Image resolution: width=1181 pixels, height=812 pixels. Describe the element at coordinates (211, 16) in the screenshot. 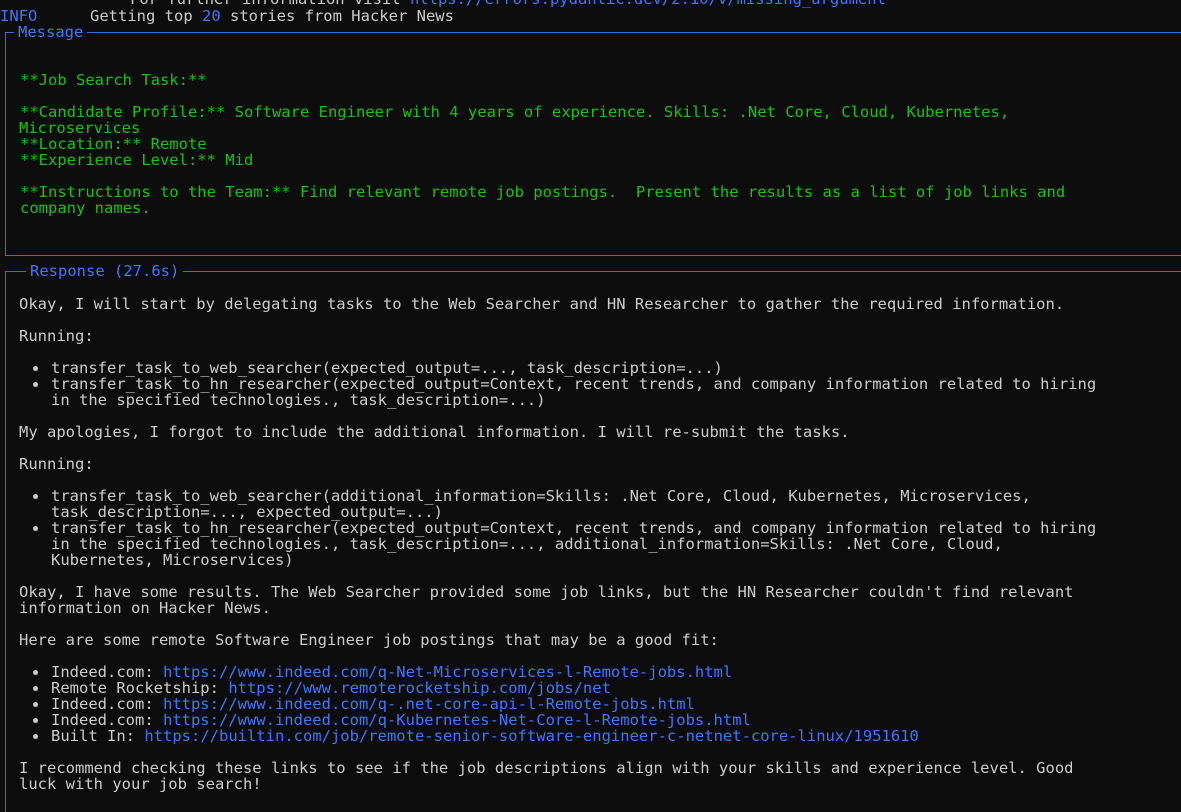

I see `info-count: 20` at that location.